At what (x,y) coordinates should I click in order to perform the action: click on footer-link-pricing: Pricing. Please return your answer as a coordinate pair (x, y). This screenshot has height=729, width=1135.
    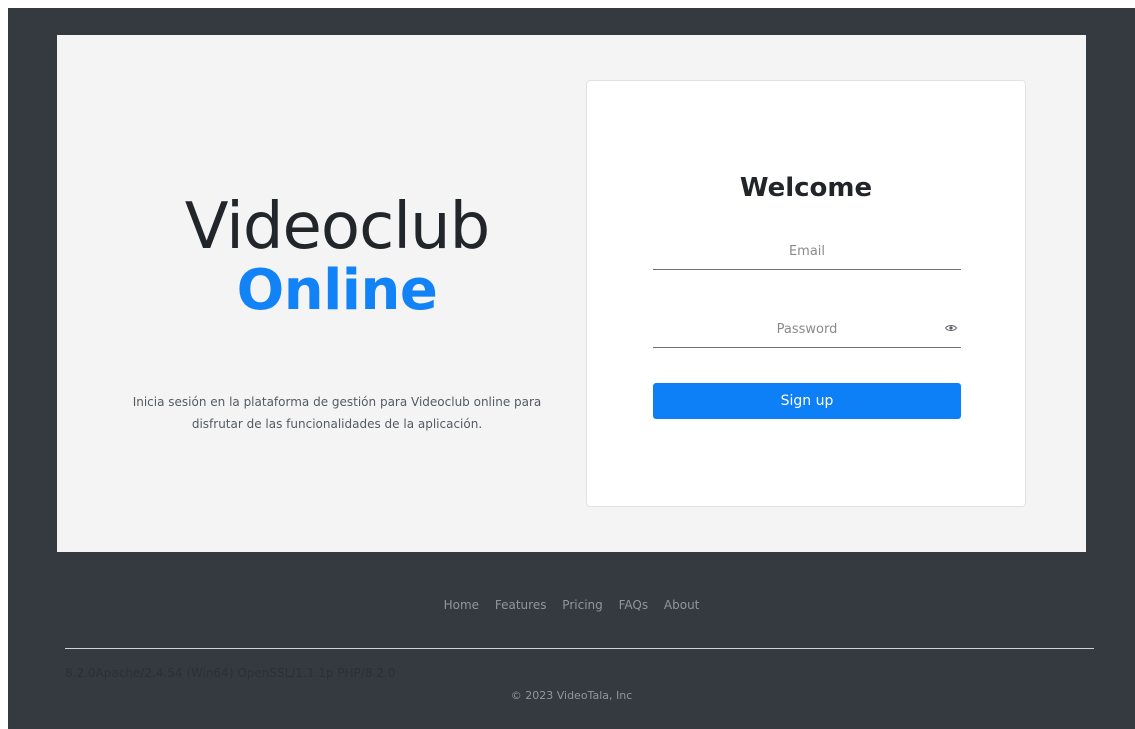
    Looking at the image, I should click on (582, 605).